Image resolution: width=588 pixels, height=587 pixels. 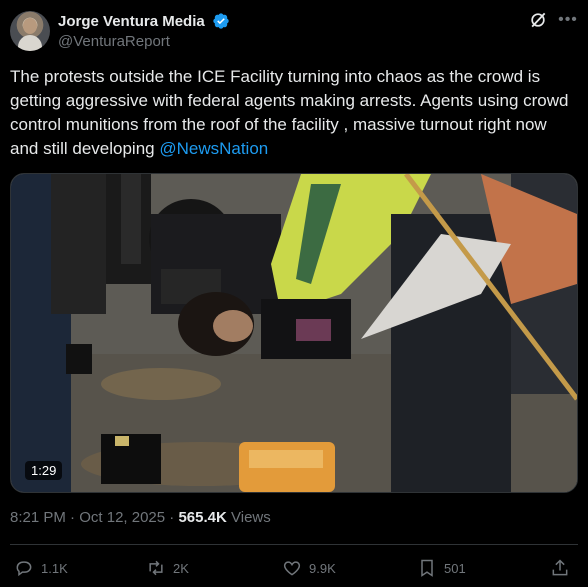 I want to click on author-display-name: Jorge Ventura Media, so click(x=131, y=21).